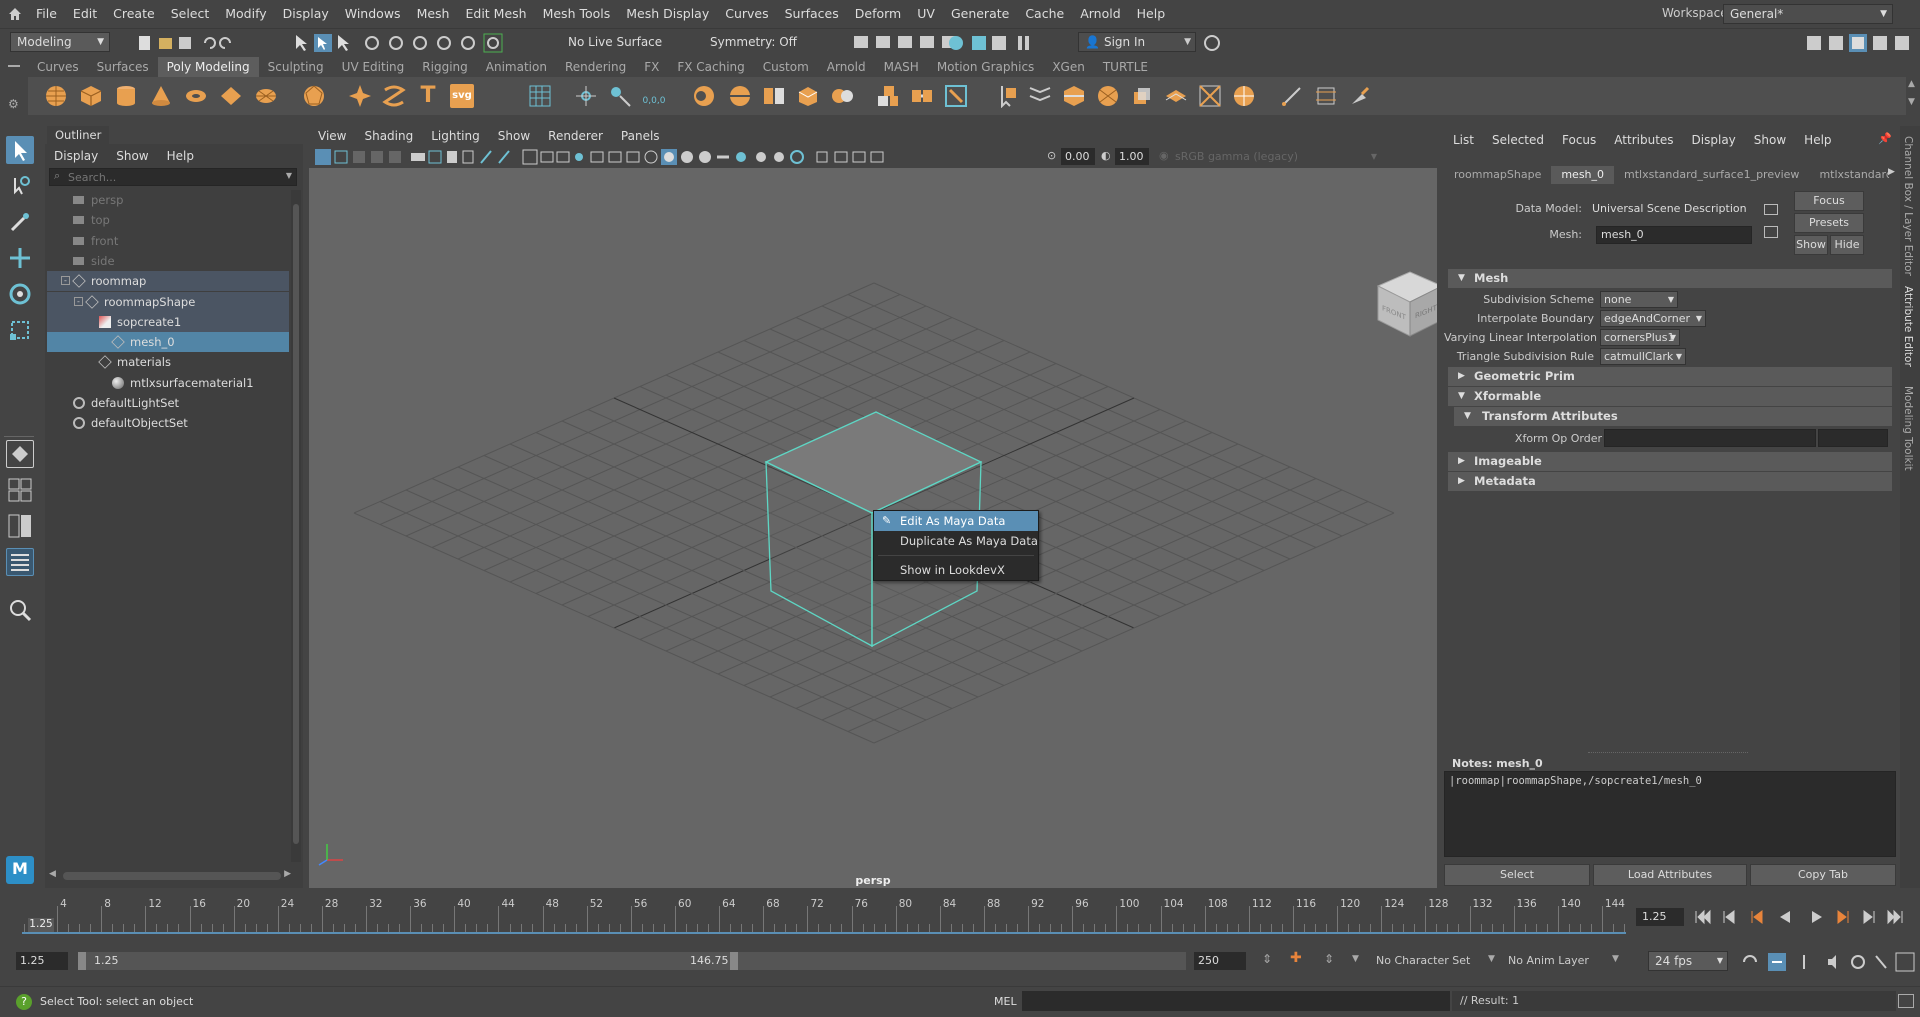 The width and height of the screenshot is (1920, 1017). Describe the element at coordinates (1908, 428) in the screenshot. I see `tab-modeling-toolkit: Modeling Toolkit` at that location.